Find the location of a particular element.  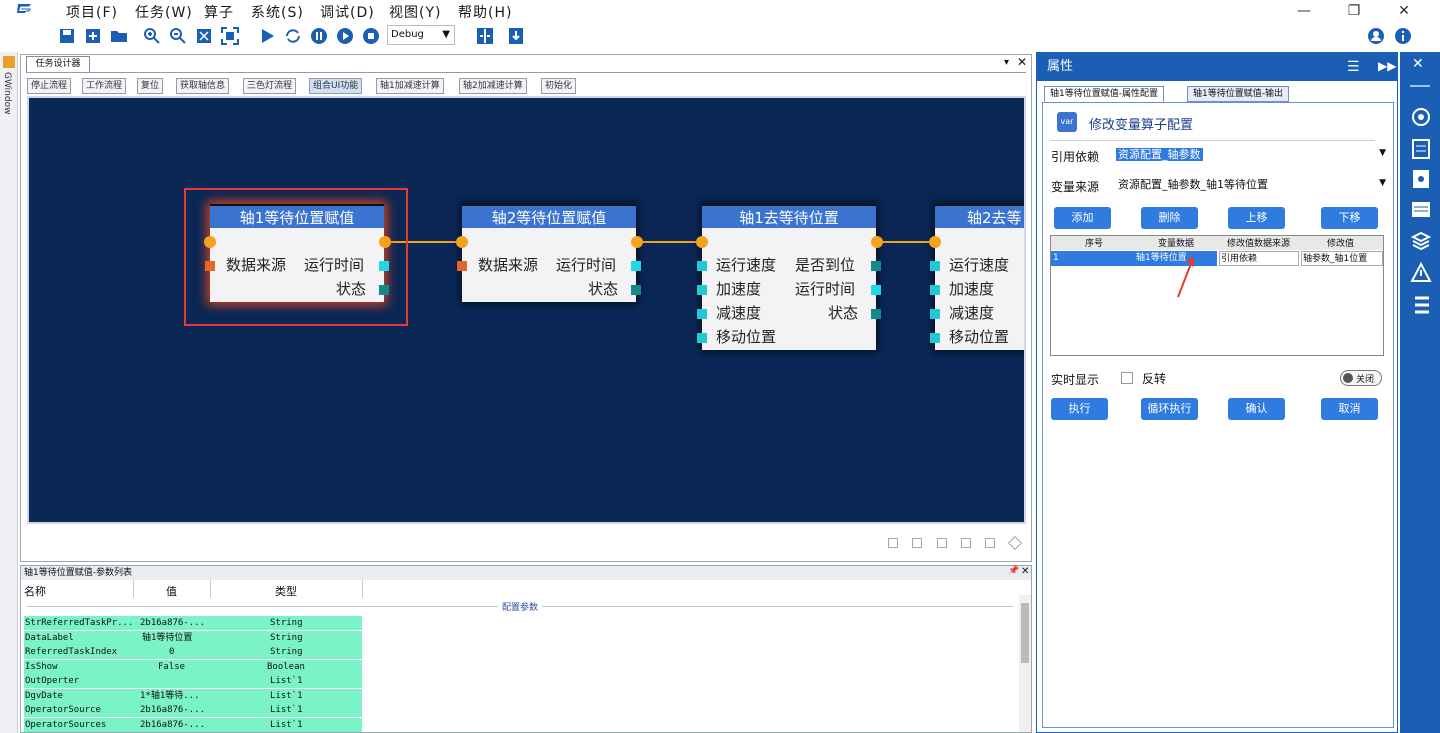

node-axis2-goto-wait: 轴2去等 运行速度 加速度 减速度 移动位置 is located at coordinates (979, 277).